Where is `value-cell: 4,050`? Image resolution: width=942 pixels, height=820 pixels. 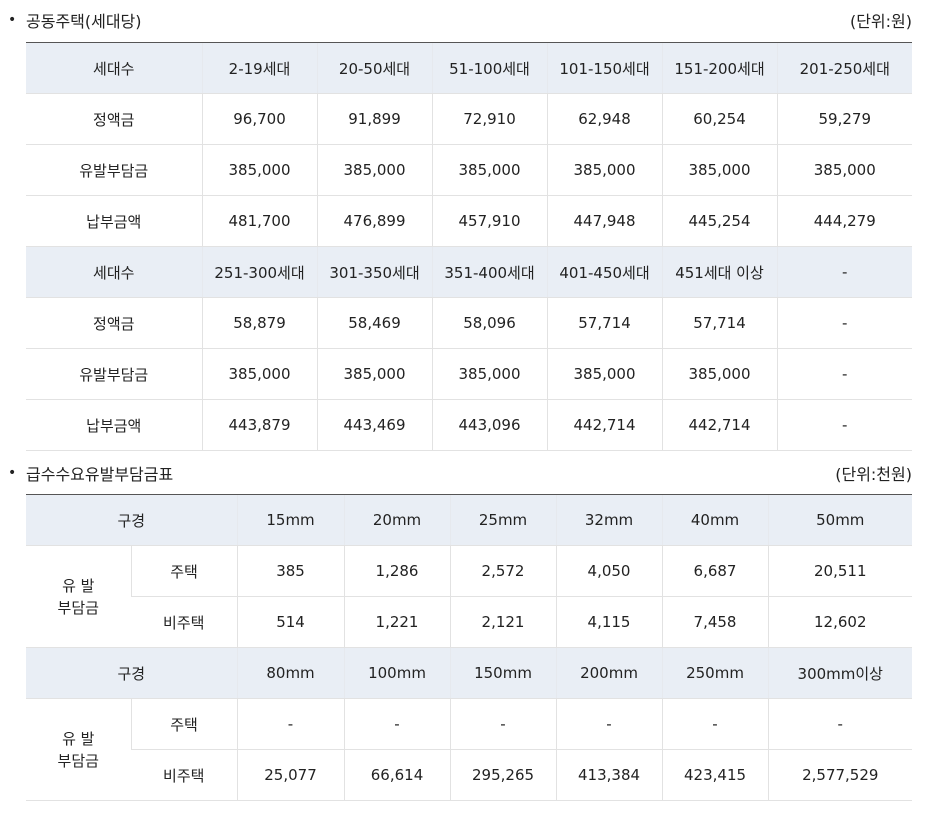
value-cell: 4,050 is located at coordinates (609, 571).